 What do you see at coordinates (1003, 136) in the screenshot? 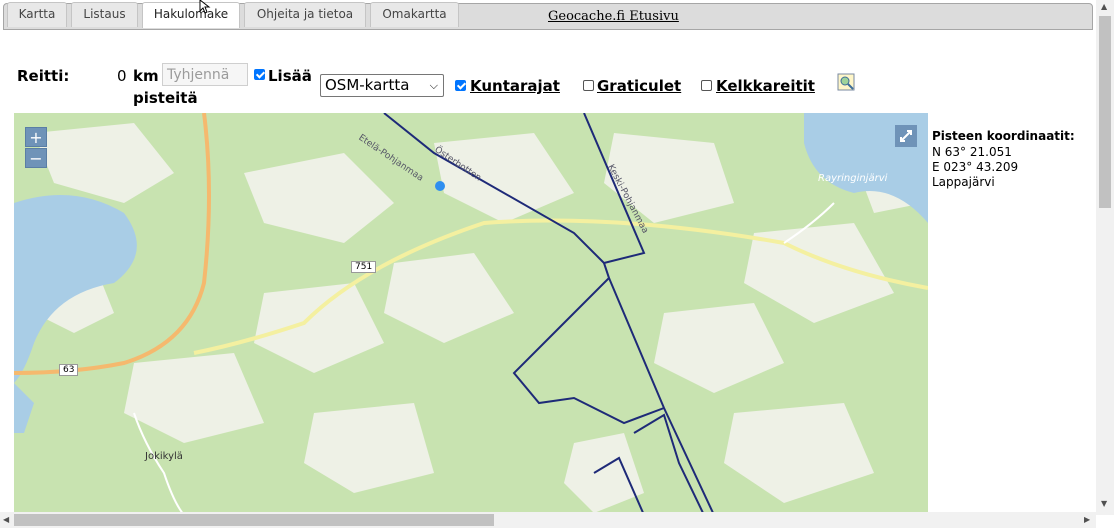
I see `coordinates-title: Pisteen koordinaatit:` at bounding box center [1003, 136].